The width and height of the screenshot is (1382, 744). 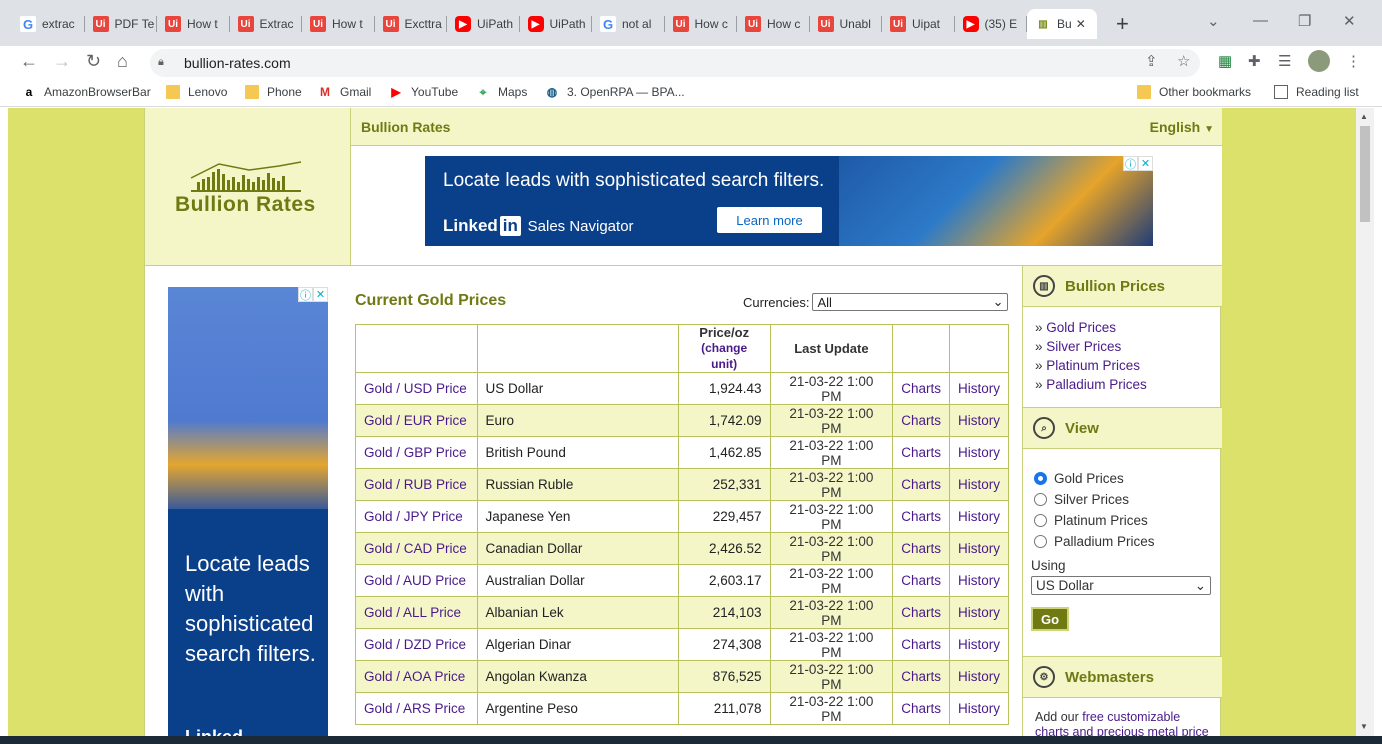 I want to click on metal-price-link: charts and precious metal price, so click(x=1122, y=730).